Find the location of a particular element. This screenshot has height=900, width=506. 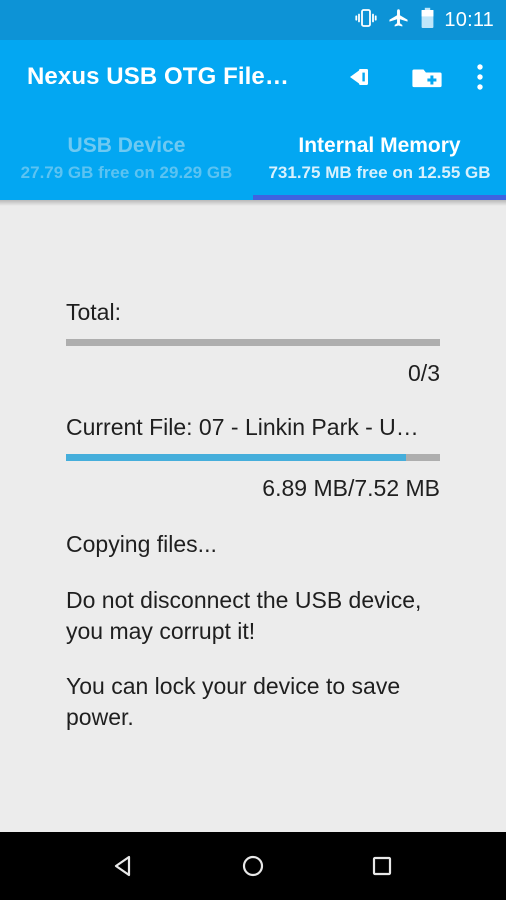

total-label: Total: is located at coordinates (93, 312).